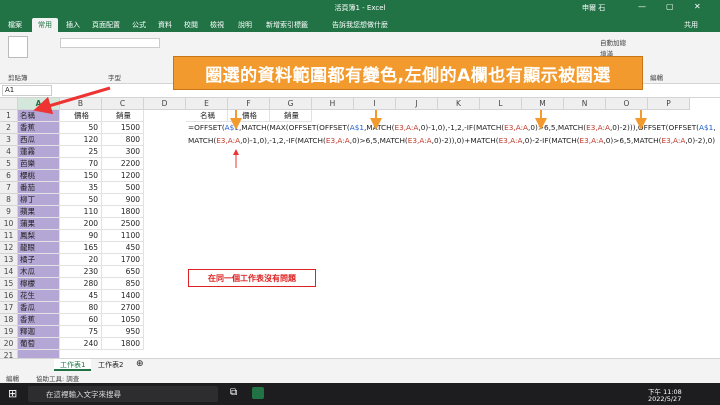 Image resolution: width=720 pixels, height=405 pixels. What do you see at coordinates (287, 25) in the screenshot?
I see `tab-new: 新增索引標籤` at bounding box center [287, 25].